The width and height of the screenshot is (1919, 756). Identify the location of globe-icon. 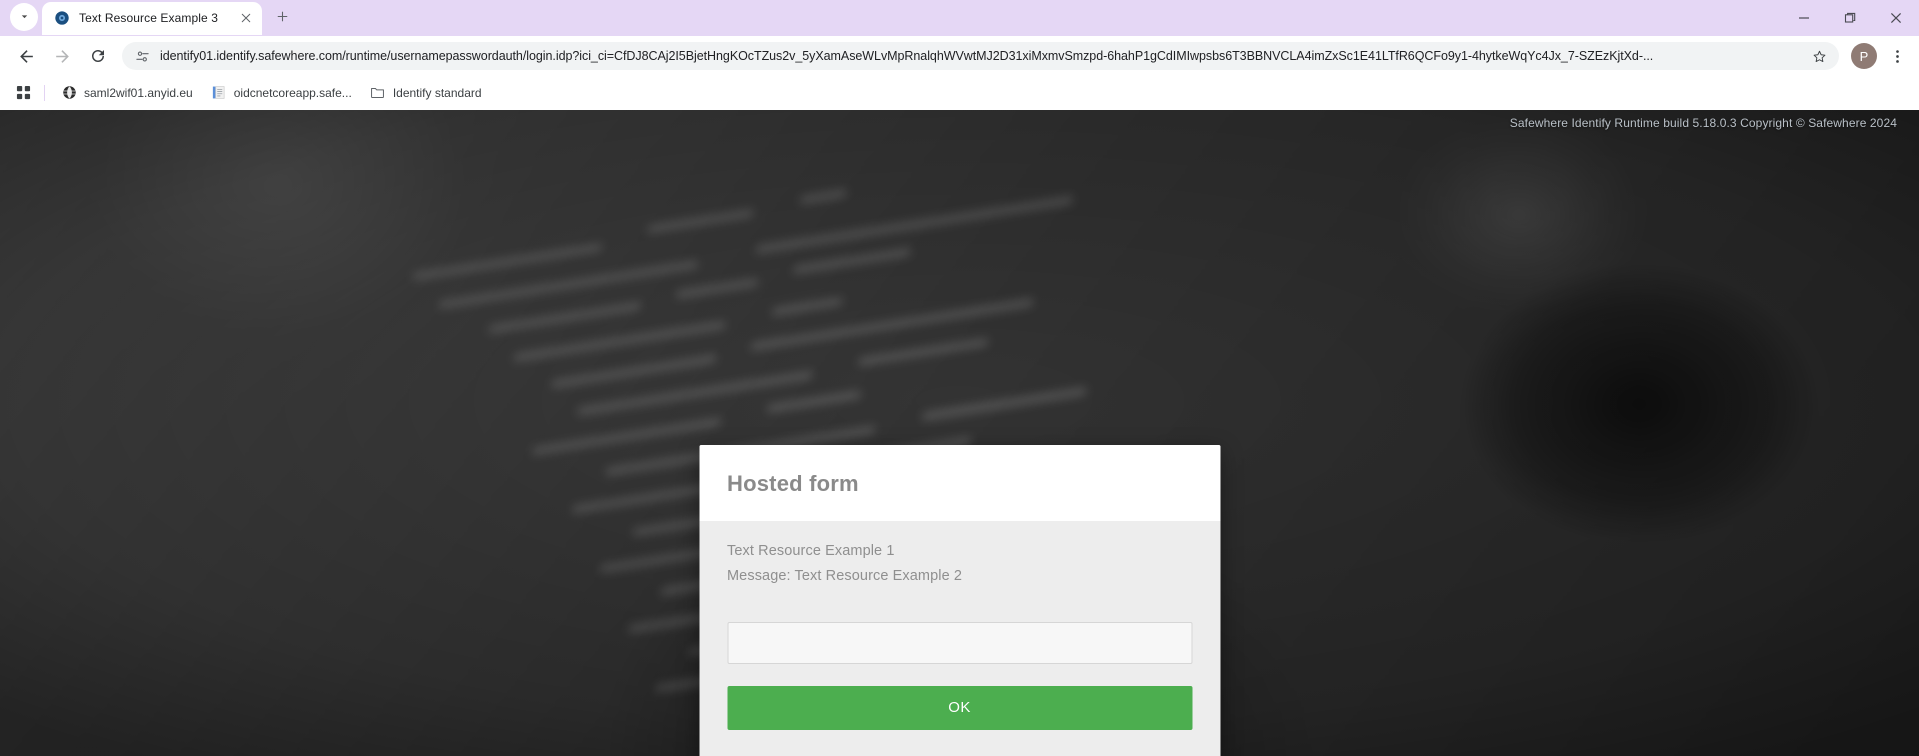
(69, 93).